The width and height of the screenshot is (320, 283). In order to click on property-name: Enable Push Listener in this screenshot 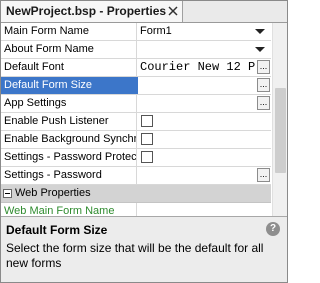, I will do `click(69, 121)`.